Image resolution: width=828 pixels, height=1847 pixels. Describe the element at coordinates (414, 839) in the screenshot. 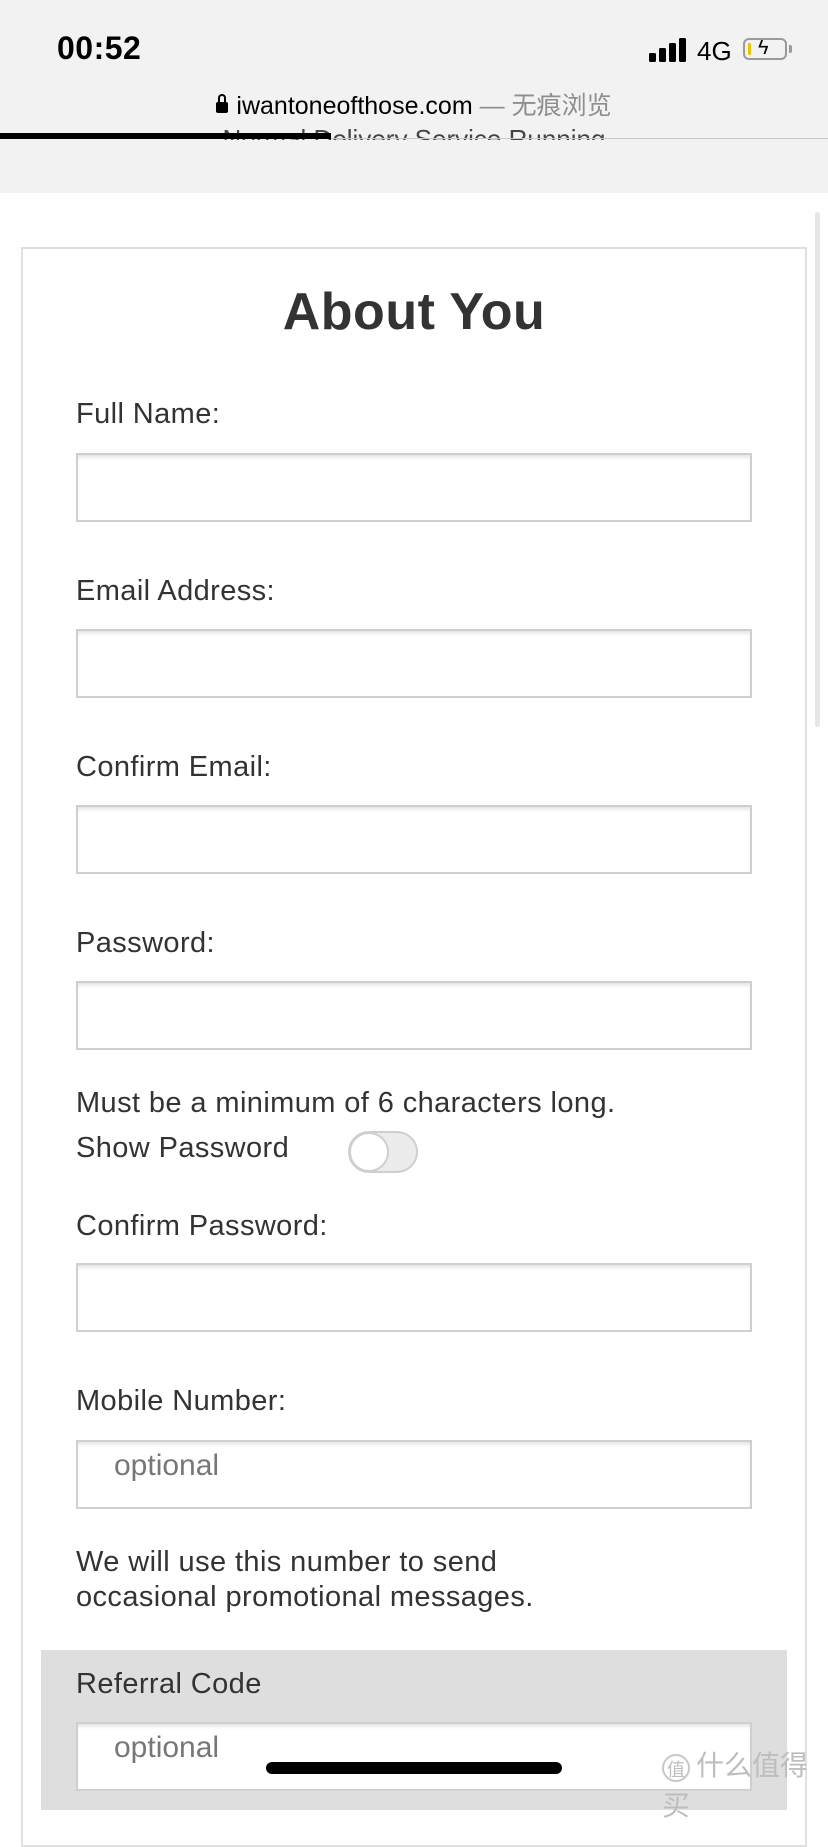

I see `confirm-email-input` at that location.